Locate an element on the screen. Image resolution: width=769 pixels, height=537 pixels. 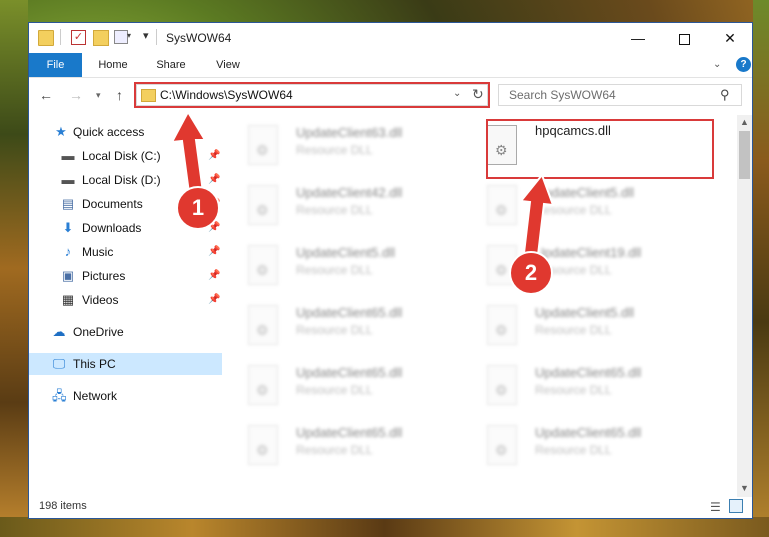
arrow-to-address-bar is located at coordinates (188, 152).